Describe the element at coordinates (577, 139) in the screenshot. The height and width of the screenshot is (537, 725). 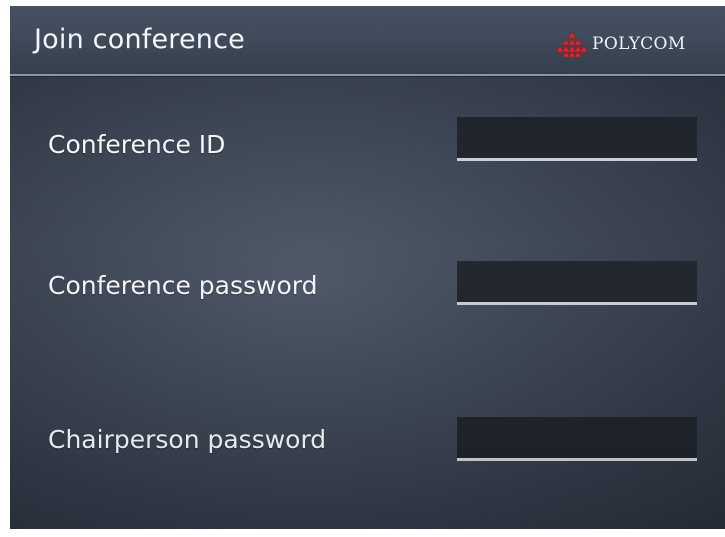
I see `conference-id-input` at that location.